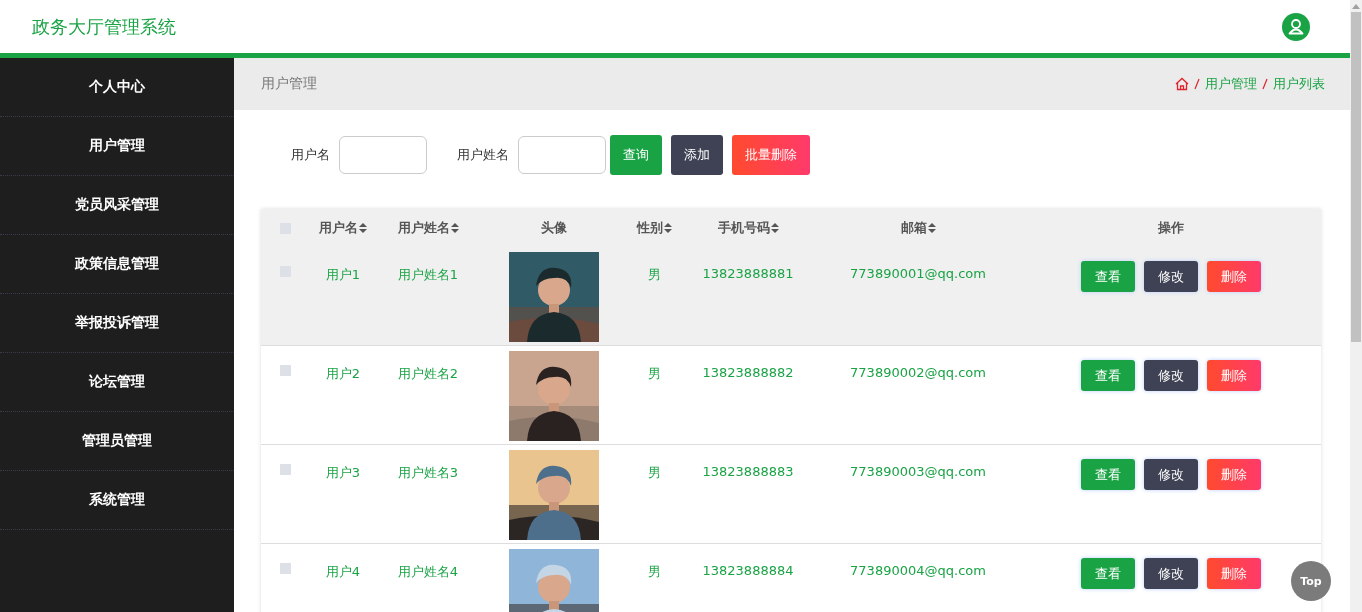 The width and height of the screenshot is (1362, 612). Describe the element at coordinates (697, 155) in the screenshot. I see `action-button: 添加` at that location.